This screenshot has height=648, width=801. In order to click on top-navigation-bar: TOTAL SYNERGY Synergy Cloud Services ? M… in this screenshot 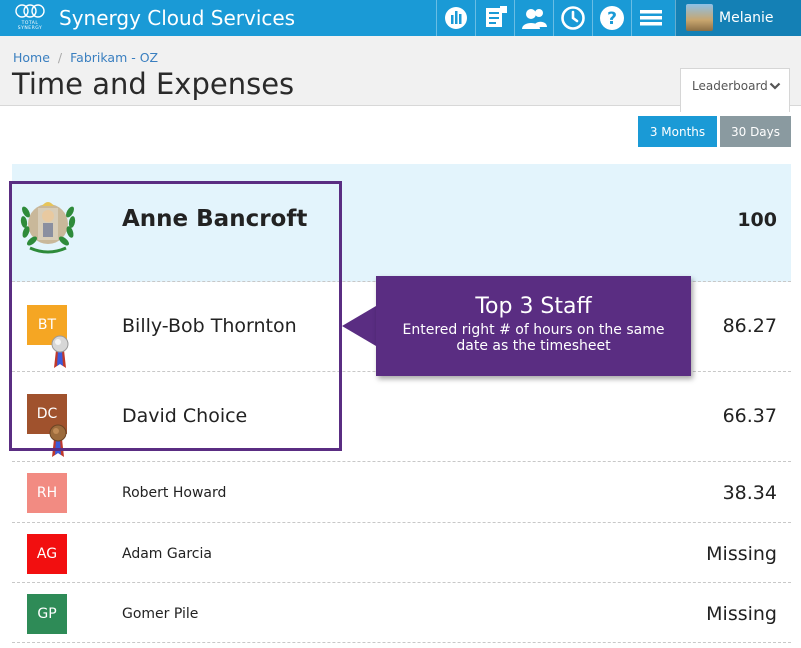, I will do `click(400, 18)`.